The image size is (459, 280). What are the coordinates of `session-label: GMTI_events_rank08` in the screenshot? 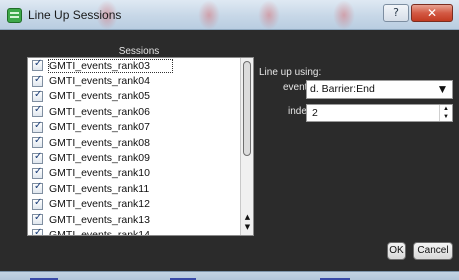 It's located at (99, 142).